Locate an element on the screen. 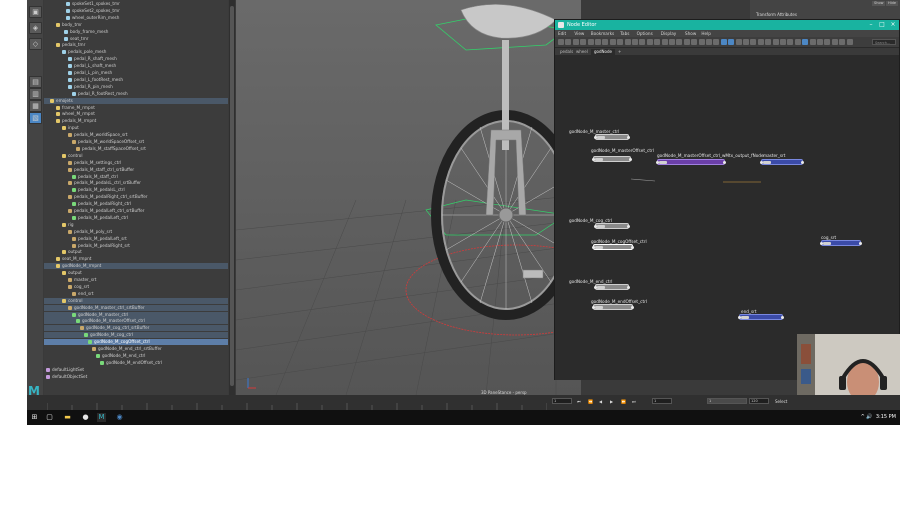  outliner-row: spokeSet1_spokes_tmr is located at coordinates (136, 4).